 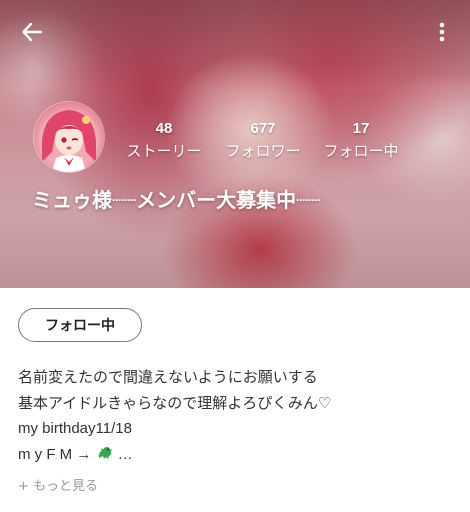 I want to click on show-more-link: + もっと見る, so click(x=58, y=487).